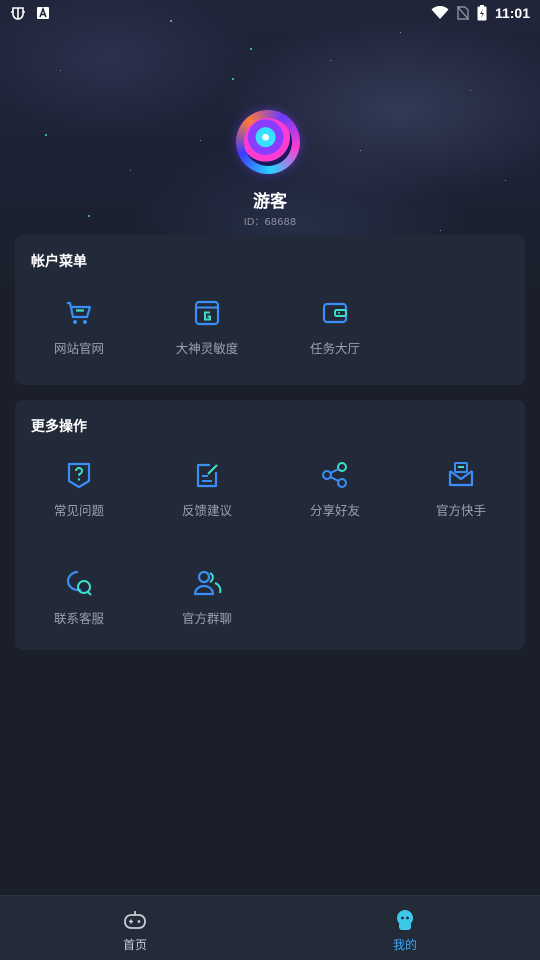 This screenshot has height=960, width=540. I want to click on website-button: 网站官网, so click(79, 327).